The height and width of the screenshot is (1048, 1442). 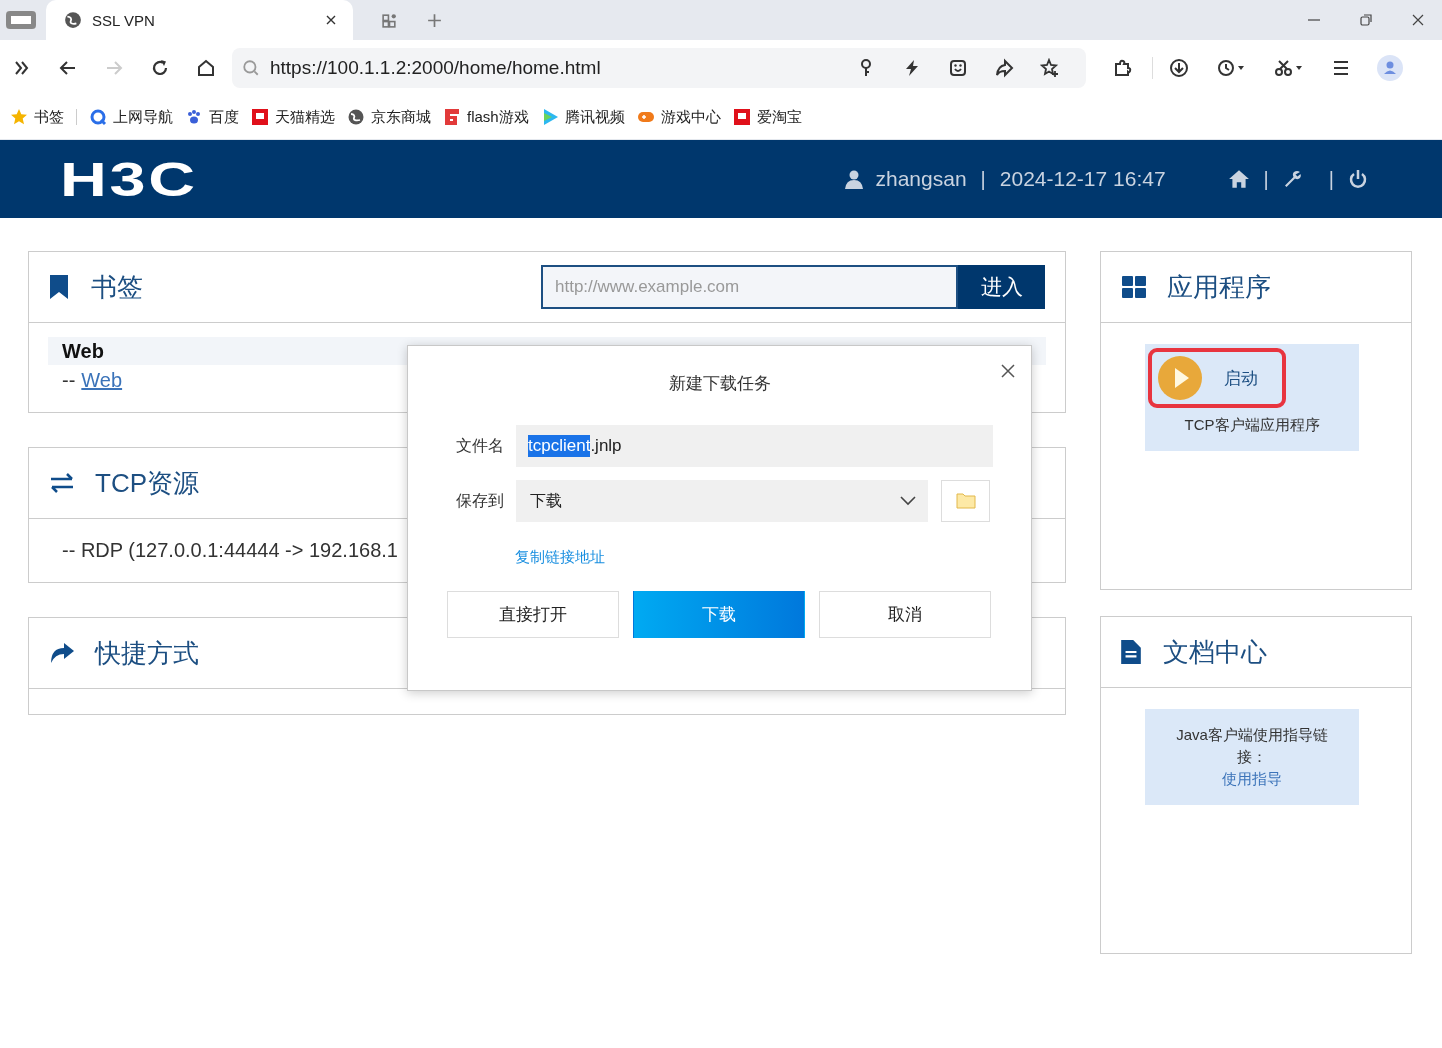 I want to click on app-name: TCP客户端应用程序, so click(x=1252, y=425).